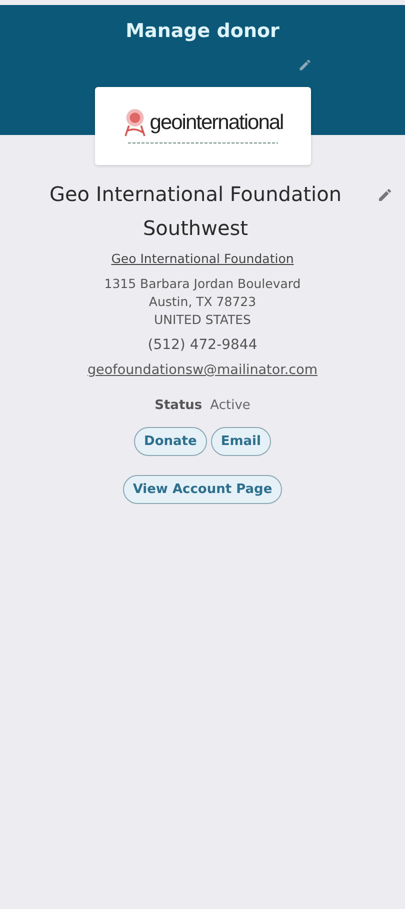 Image resolution: width=405 pixels, height=909 pixels. What do you see at coordinates (202, 319) in the screenshot?
I see `address-line: UNITED STATES` at bounding box center [202, 319].